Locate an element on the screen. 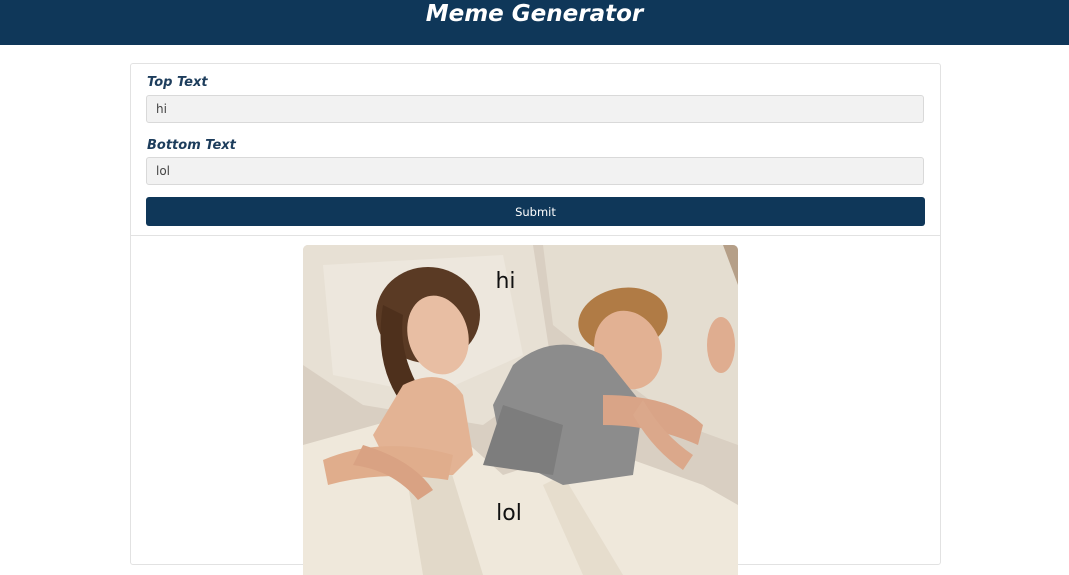  app-header: Meme Generator is located at coordinates (534, 22).